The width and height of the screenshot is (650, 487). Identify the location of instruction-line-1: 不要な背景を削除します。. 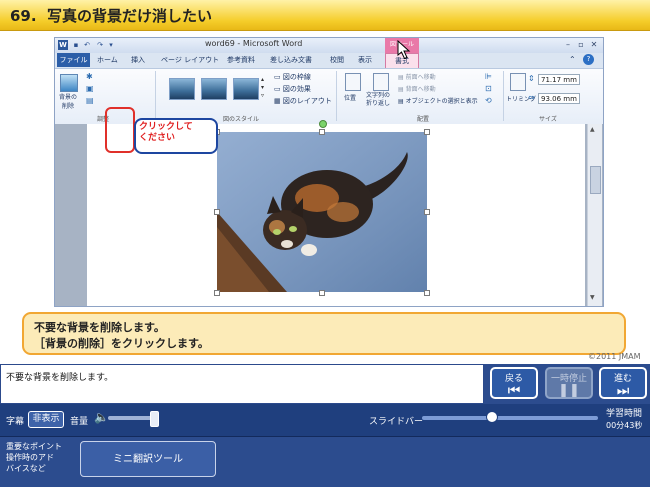
(99, 327).